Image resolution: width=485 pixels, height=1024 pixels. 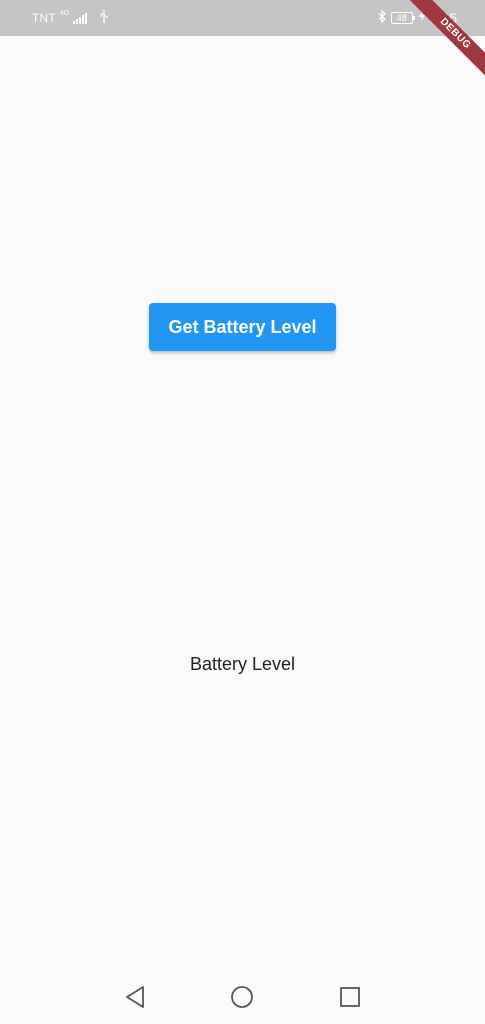 I want to click on back-button, so click(x=135, y=997).